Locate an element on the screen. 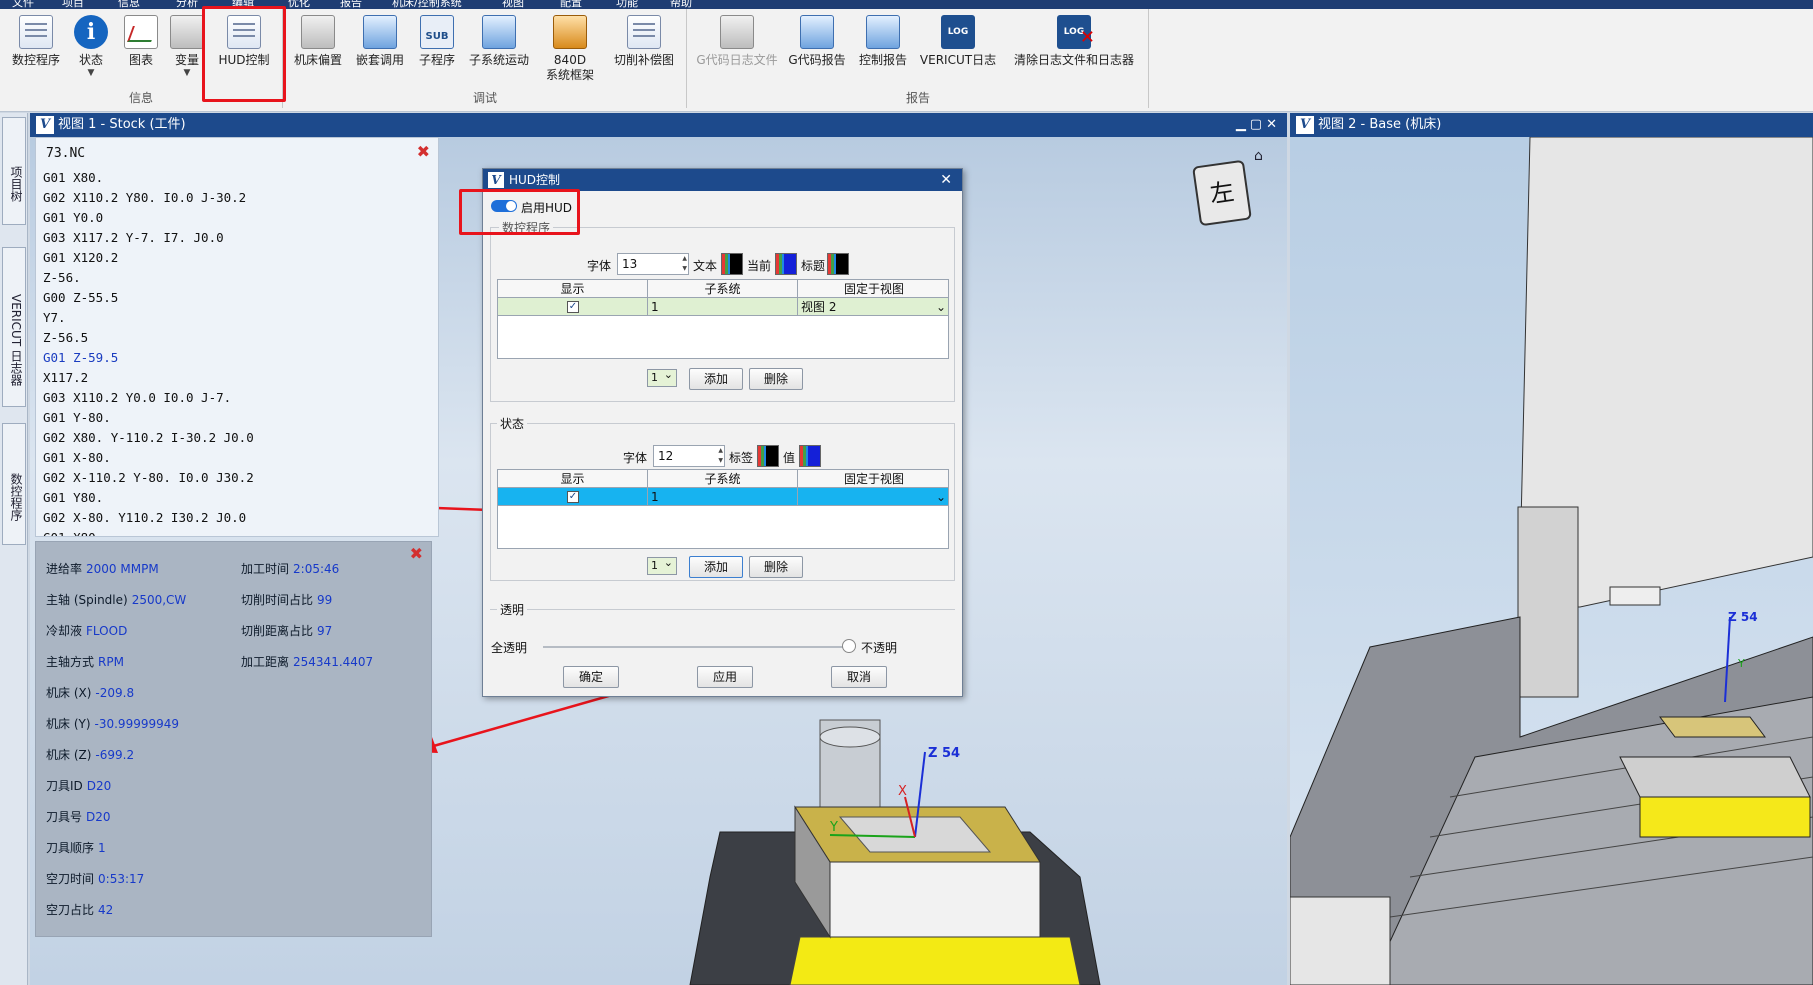 The width and height of the screenshot is (1813, 985). nc-line: G01 Z-59.5 is located at coordinates (233, 358).